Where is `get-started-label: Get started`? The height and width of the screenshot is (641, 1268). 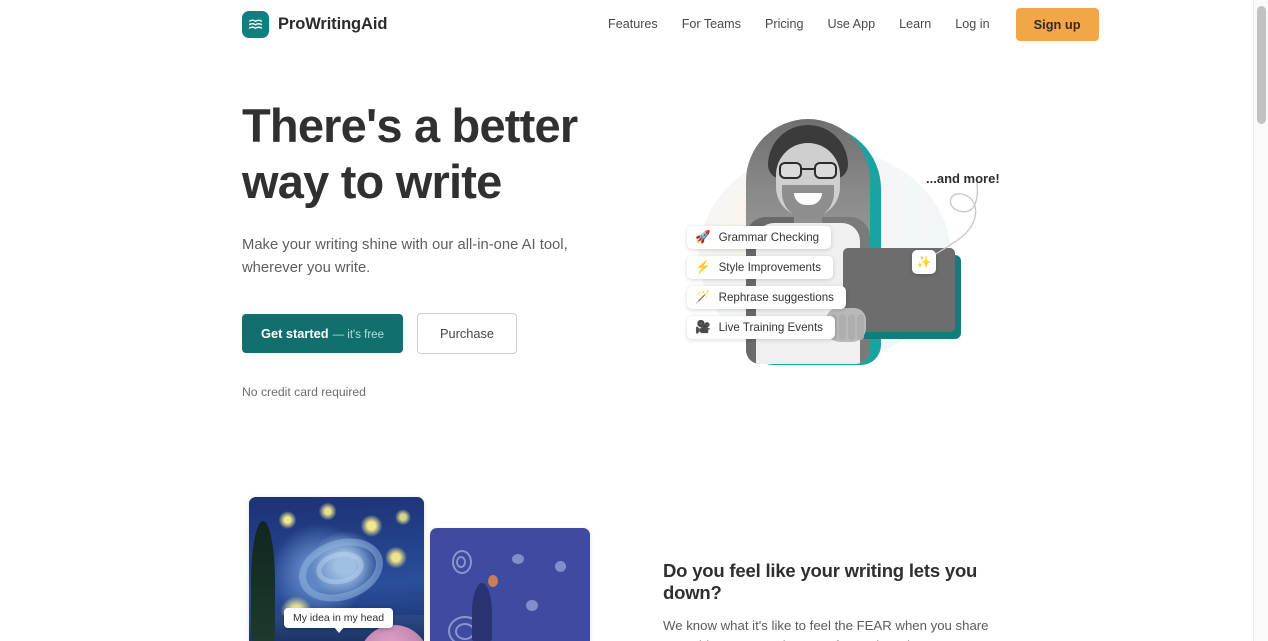 get-started-label: Get started is located at coordinates (295, 333).